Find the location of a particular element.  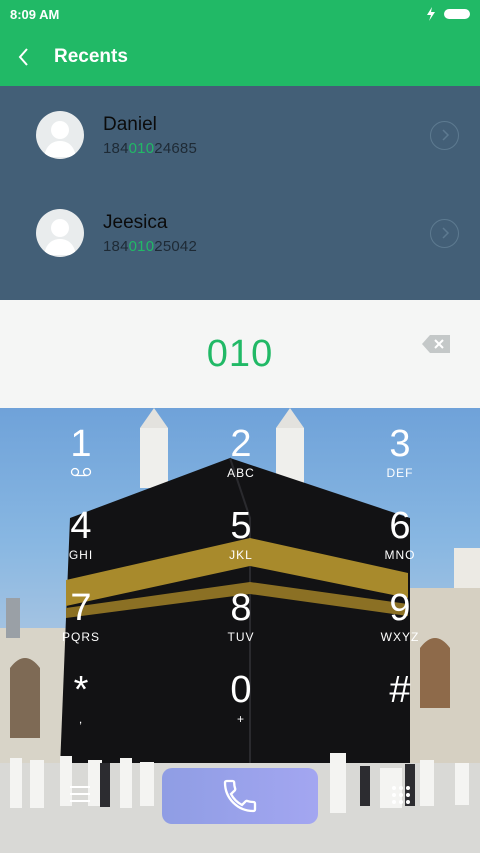

key-letters: PQRS is located at coordinates (80, 637).